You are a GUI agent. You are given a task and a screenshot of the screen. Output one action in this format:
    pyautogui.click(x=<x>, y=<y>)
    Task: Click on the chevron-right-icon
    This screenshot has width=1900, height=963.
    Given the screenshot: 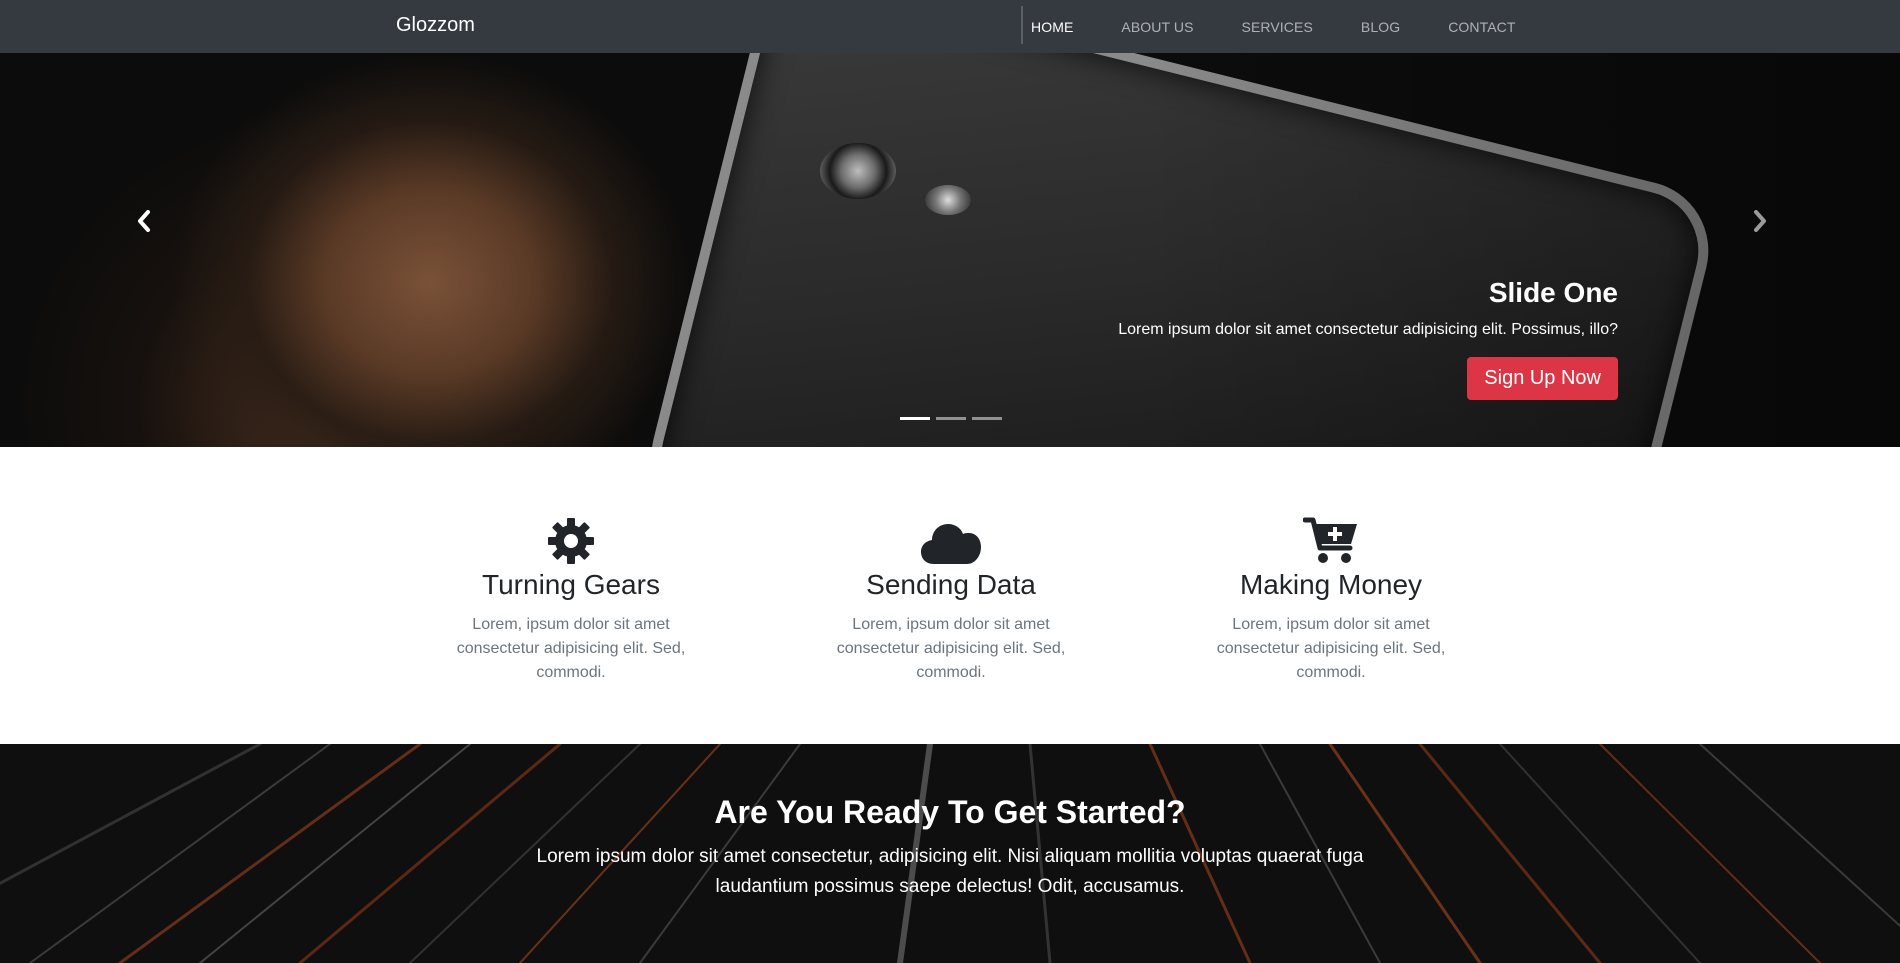 What is the action you would take?
    pyautogui.click(x=1760, y=223)
    